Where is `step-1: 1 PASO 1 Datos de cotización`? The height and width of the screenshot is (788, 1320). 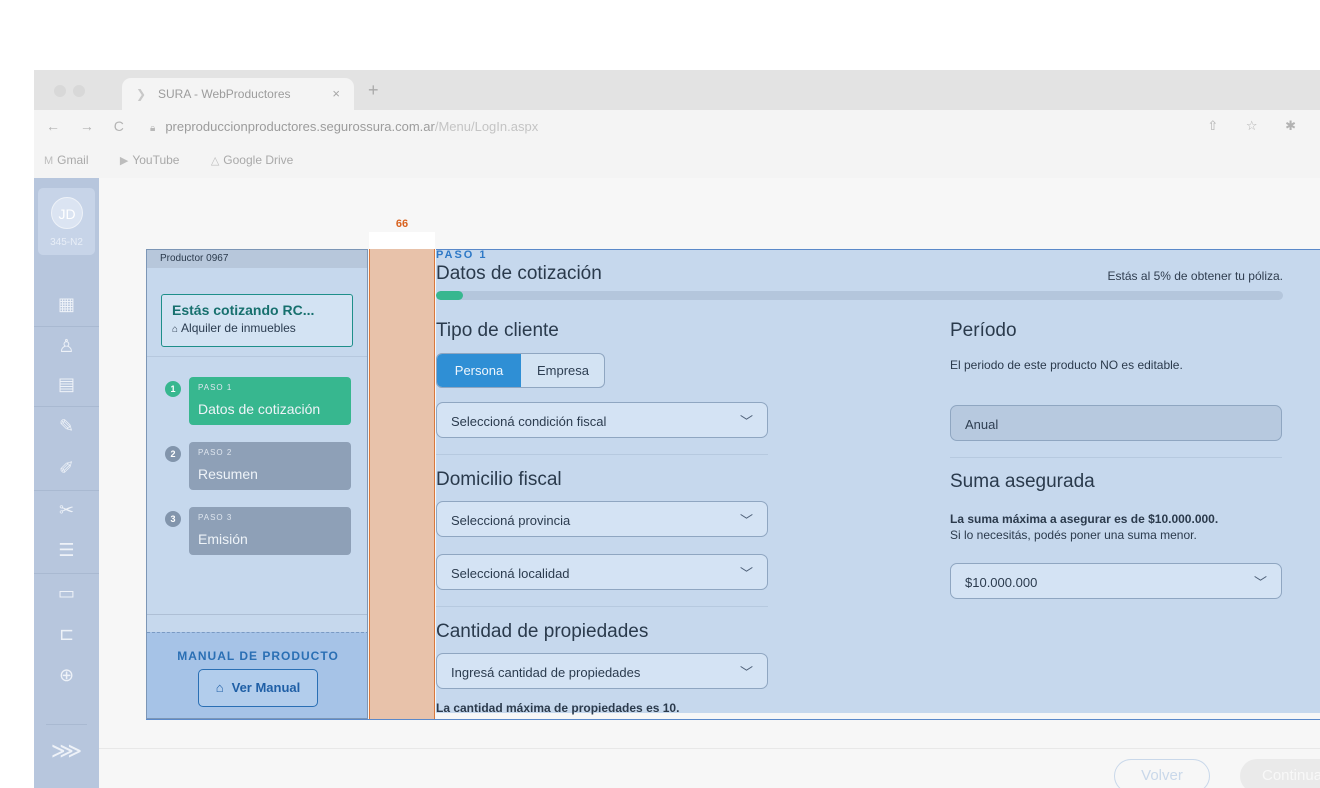
step-1: 1 PASO 1 Datos de cotización is located at coordinates (256, 401).